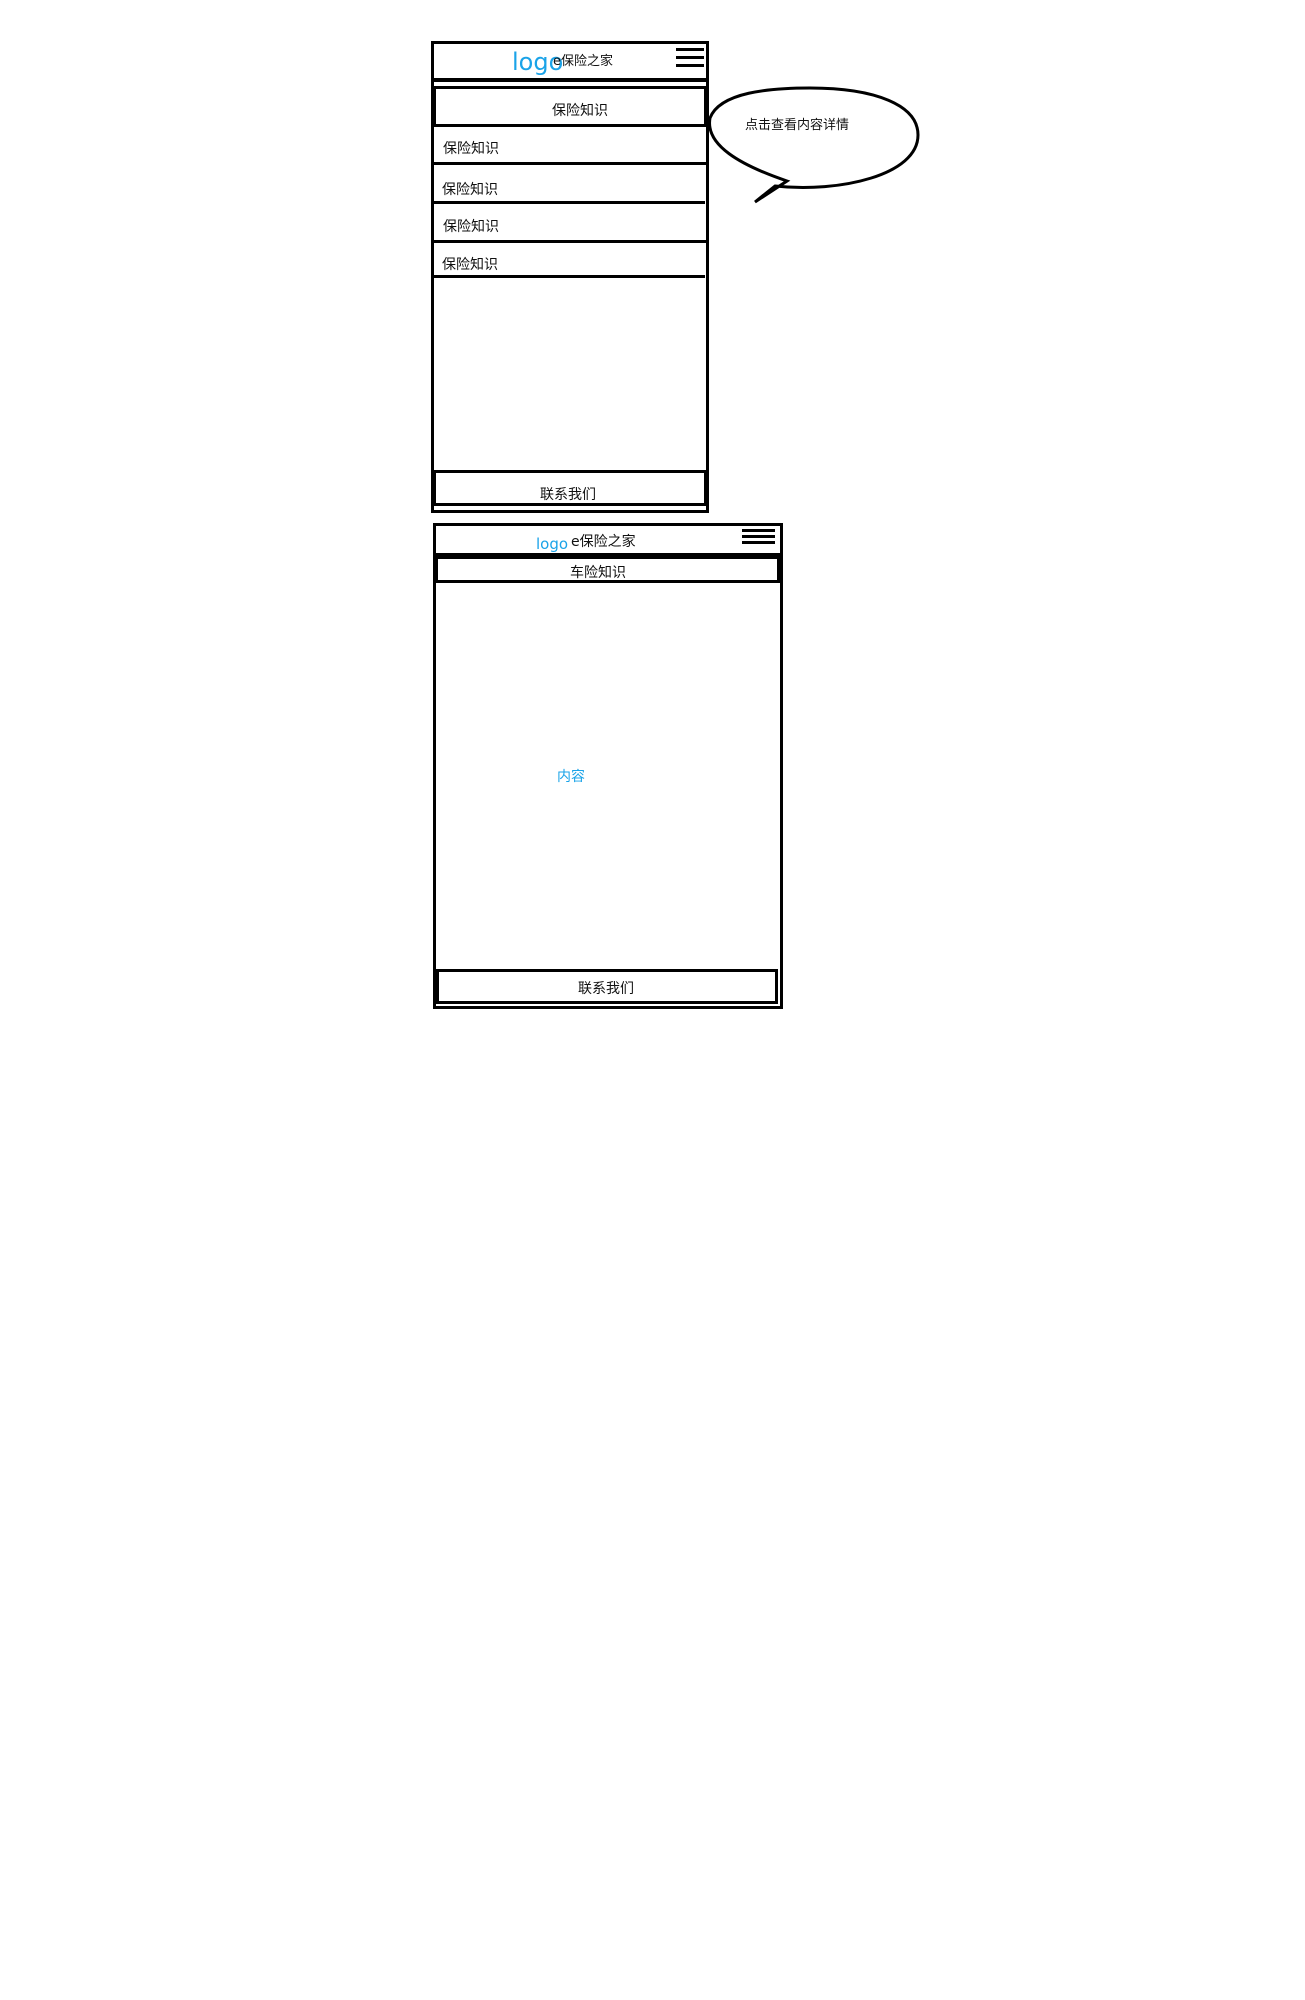 The image size is (1305, 2000). Describe the element at coordinates (608, 766) in the screenshot. I see `screen2-frame` at that location.